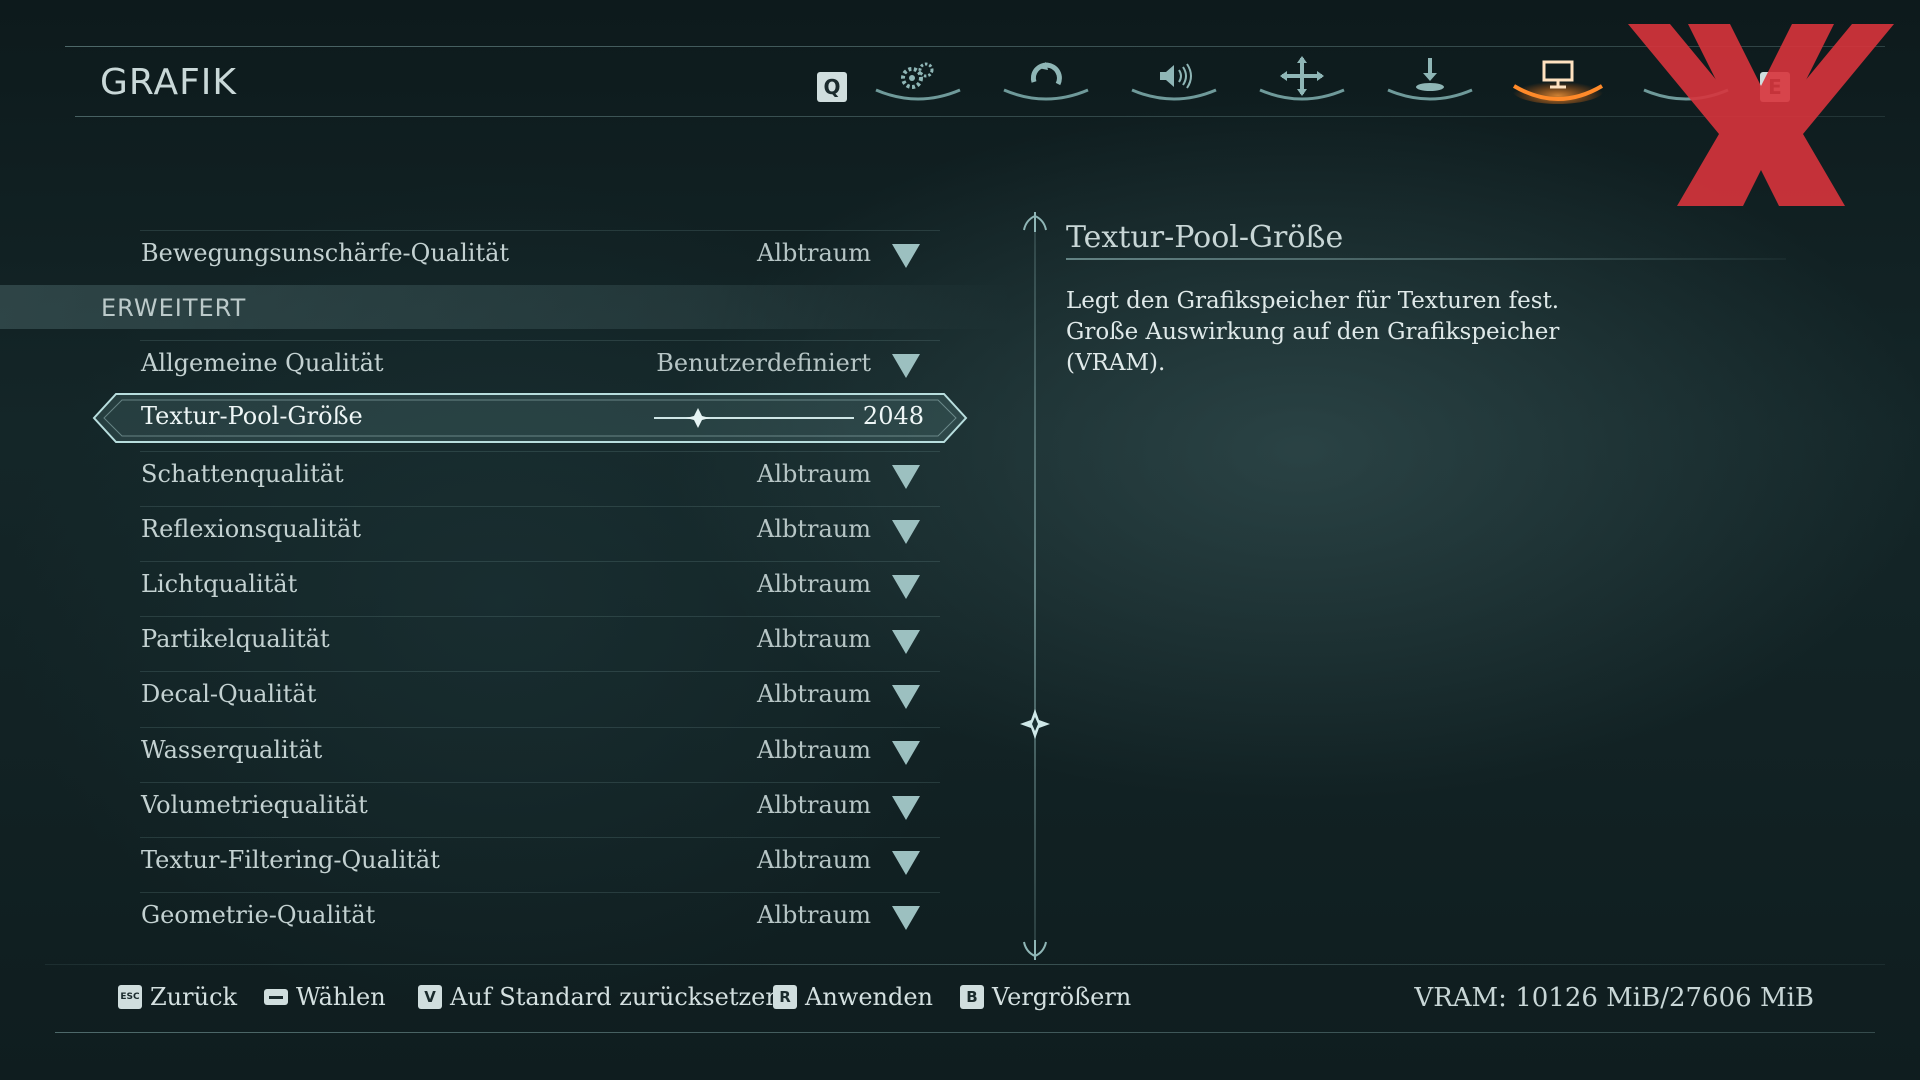  Describe the element at coordinates (341, 997) in the screenshot. I see `hint-label: Wählen` at that location.